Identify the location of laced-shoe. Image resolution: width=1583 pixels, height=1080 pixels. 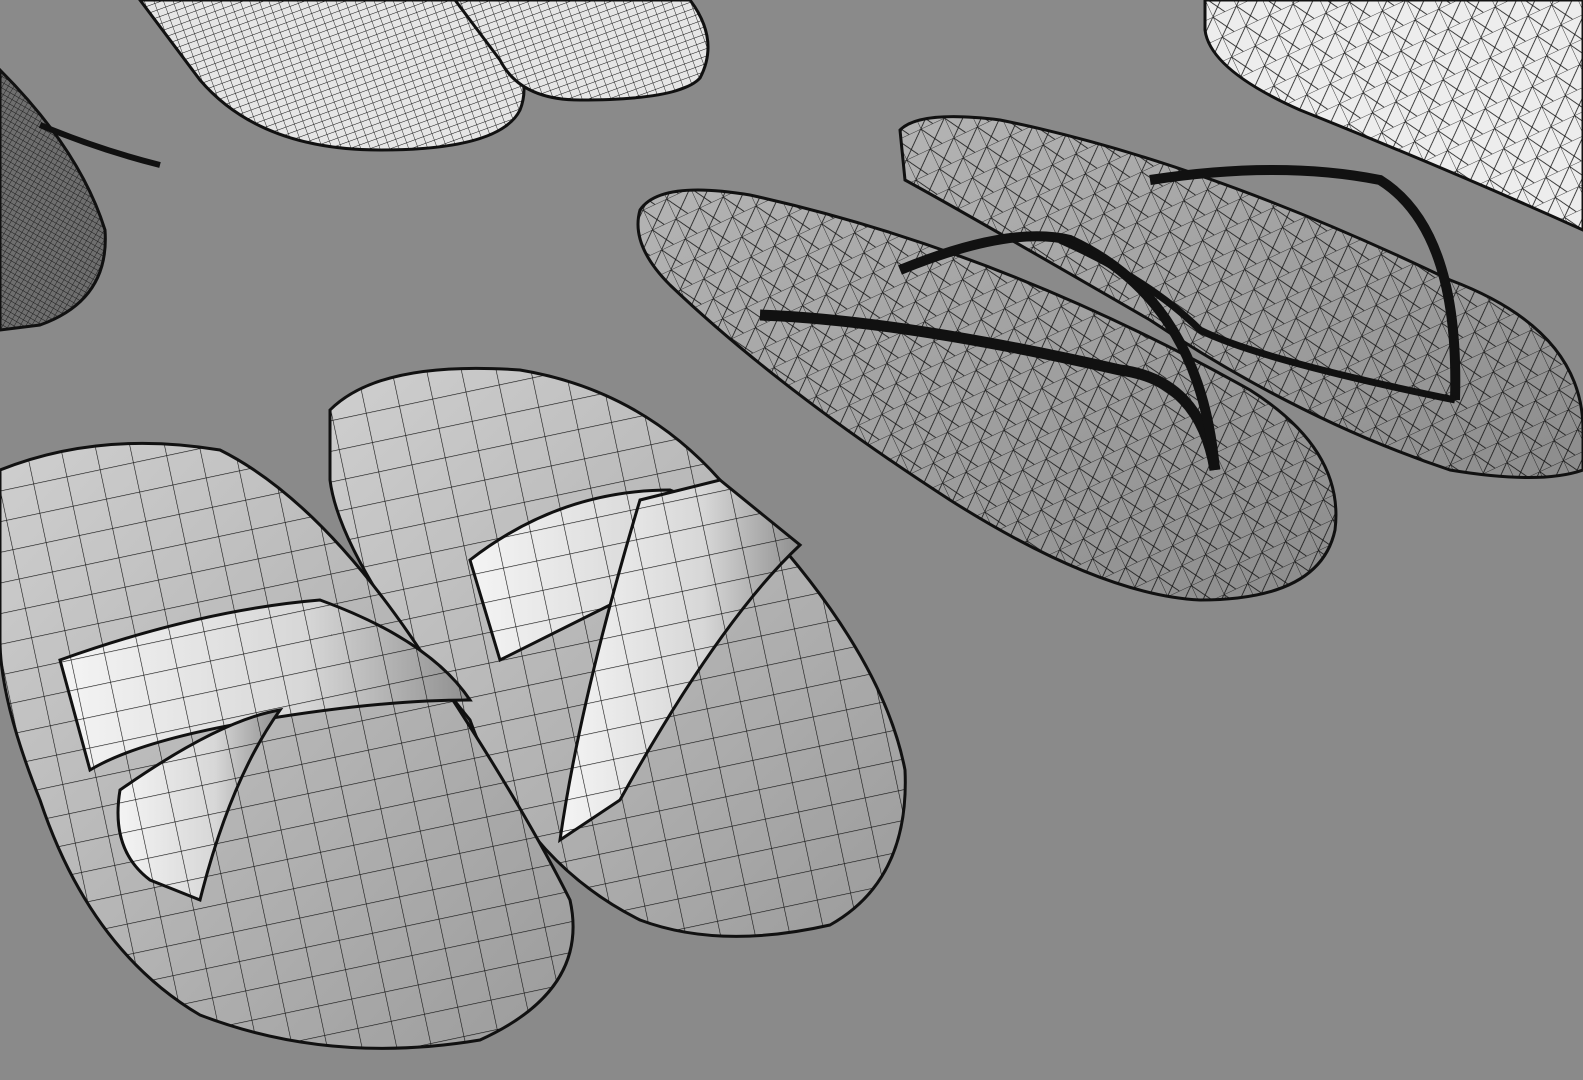
(80, 199).